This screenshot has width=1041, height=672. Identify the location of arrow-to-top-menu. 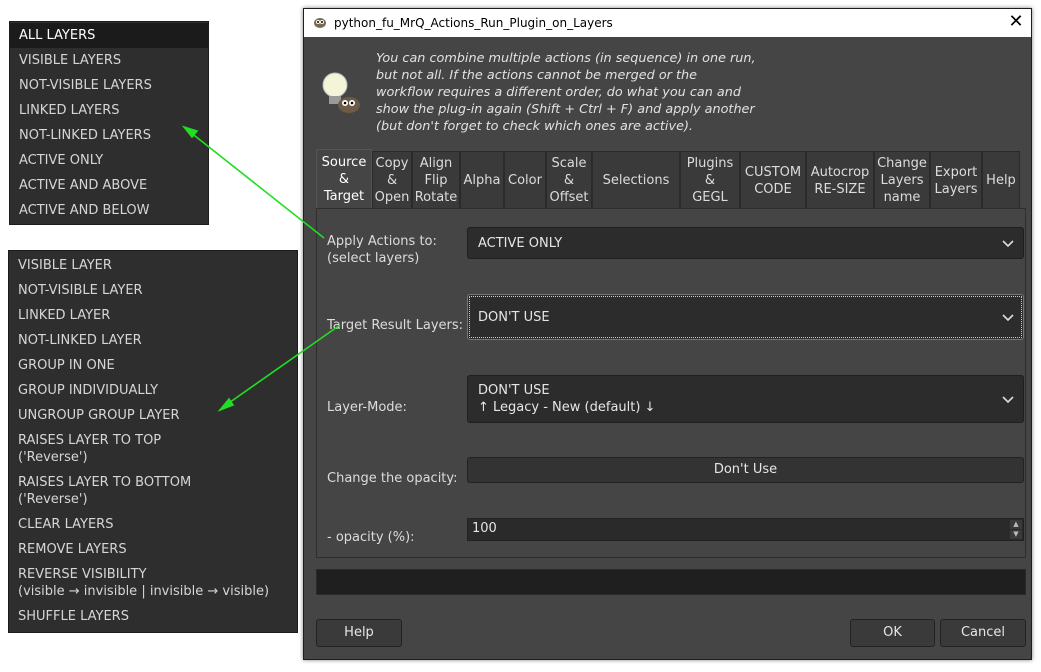
(253, 182).